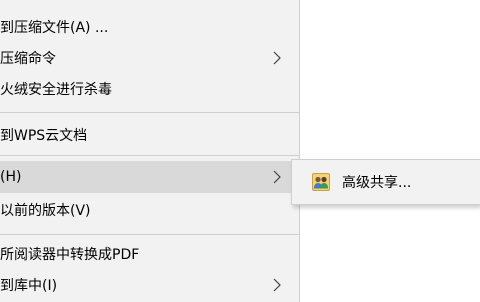  I want to click on users-share-icon, so click(321, 182).